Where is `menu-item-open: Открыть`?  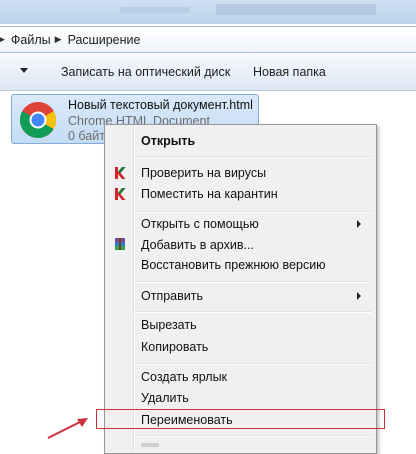 menu-item-open: Открыть is located at coordinates (168, 141).